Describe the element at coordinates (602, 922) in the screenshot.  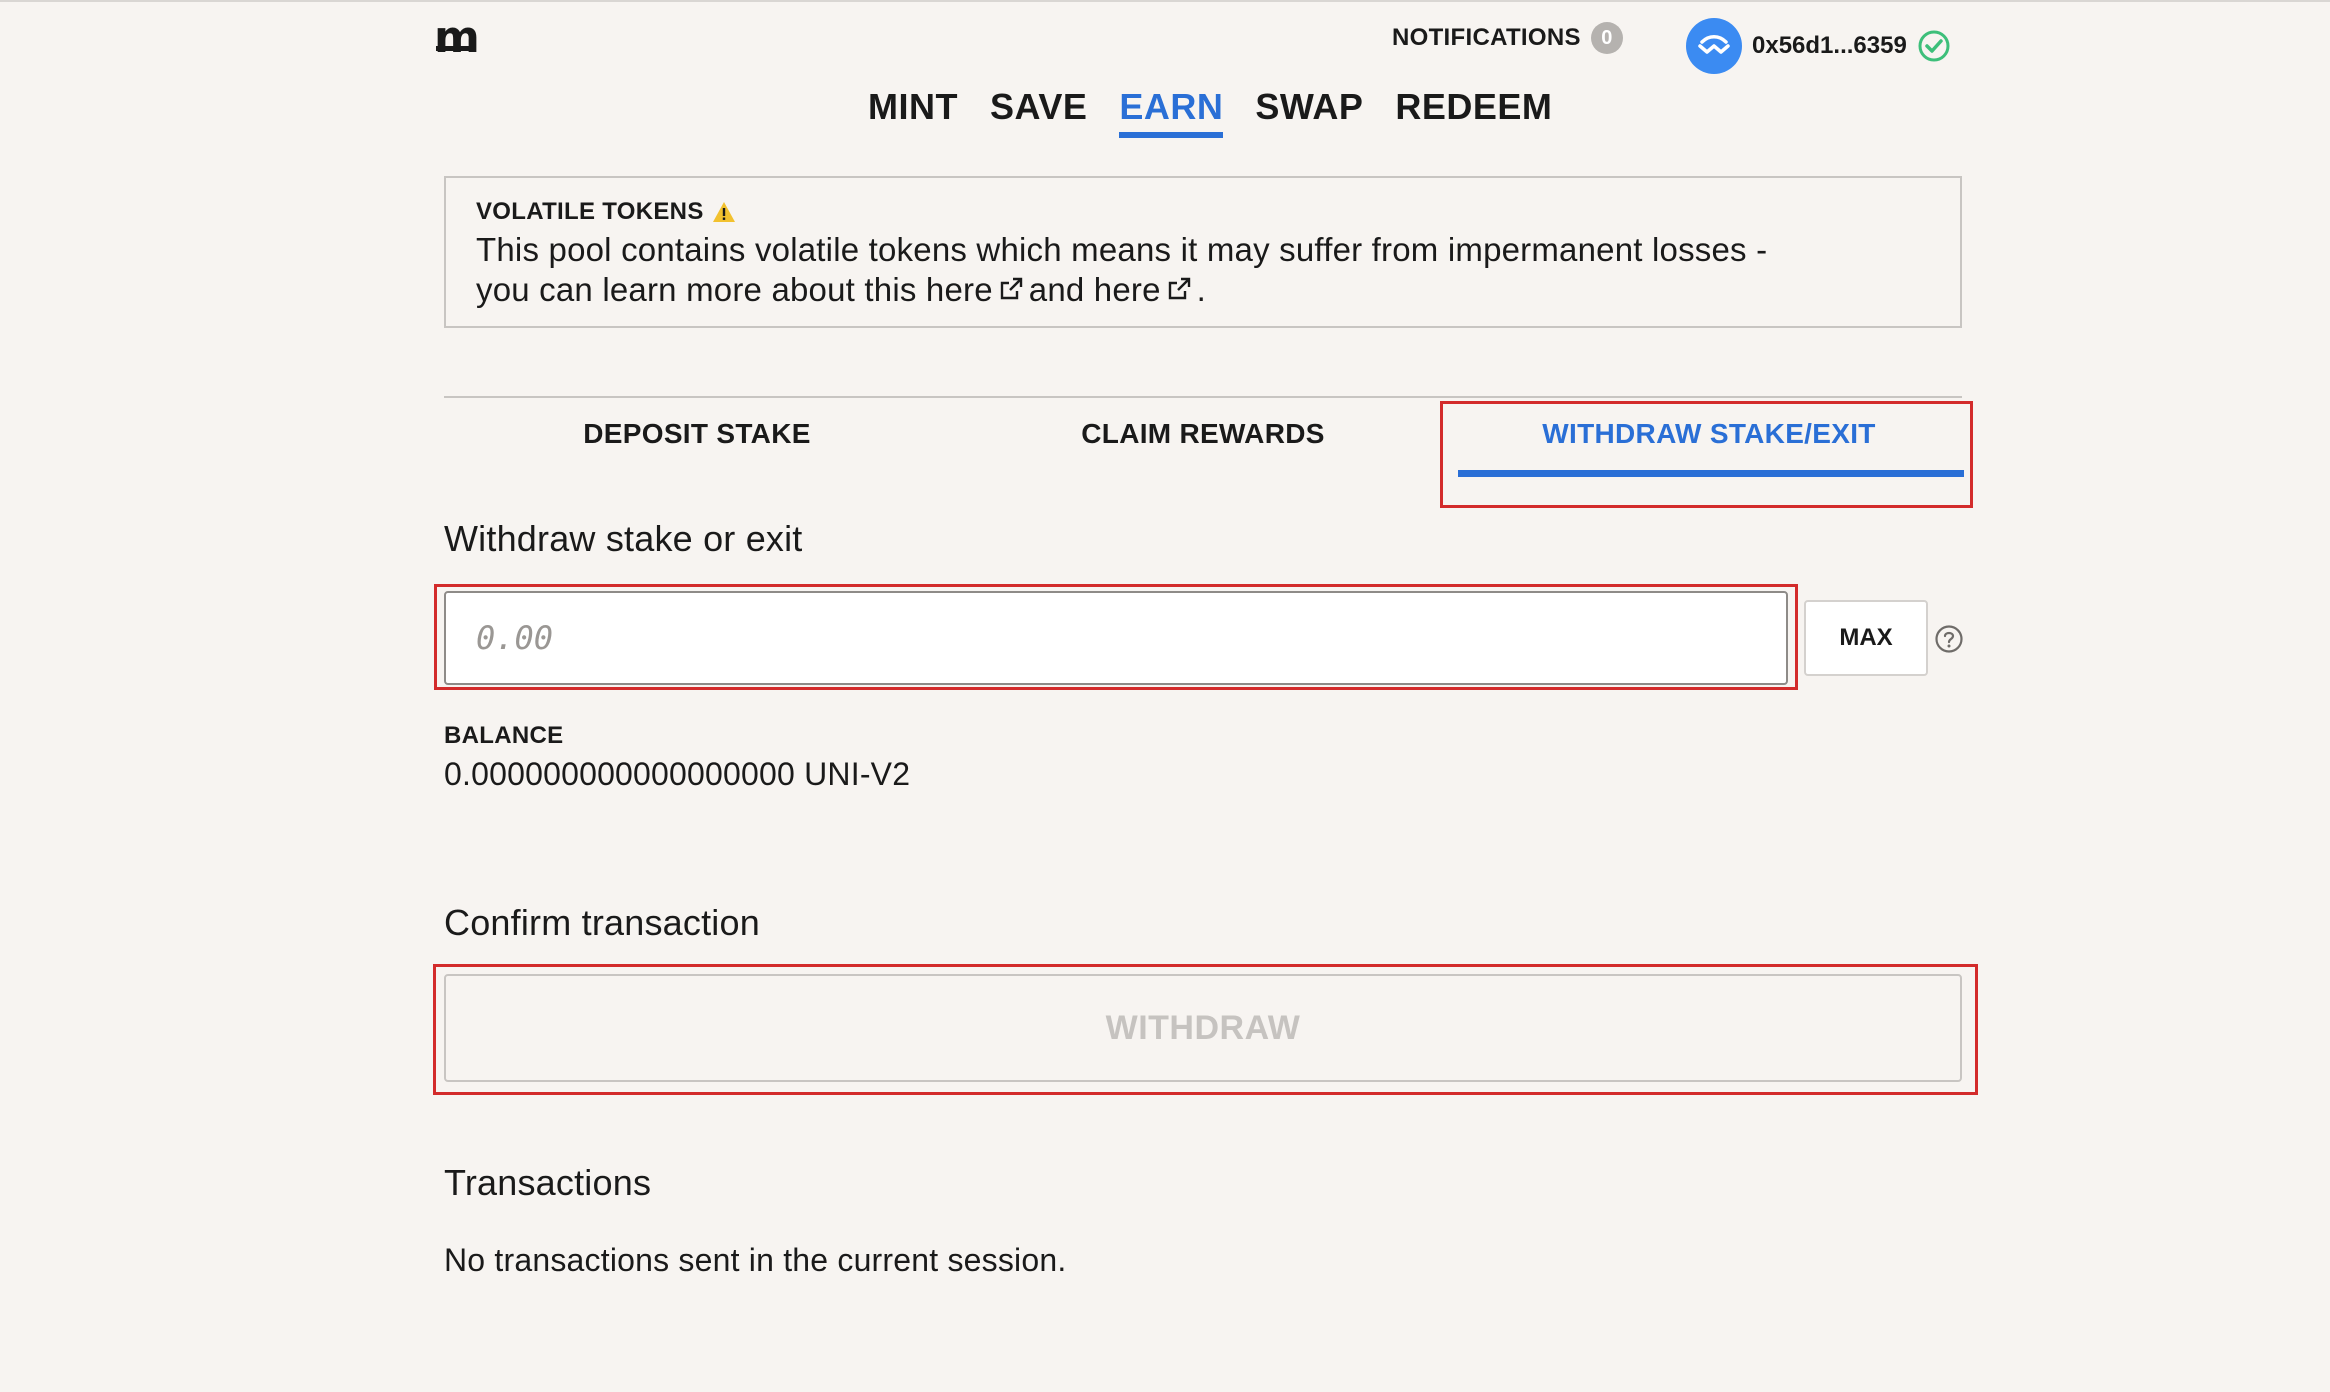
I see `confirm-section-label: Confirm transaction` at that location.